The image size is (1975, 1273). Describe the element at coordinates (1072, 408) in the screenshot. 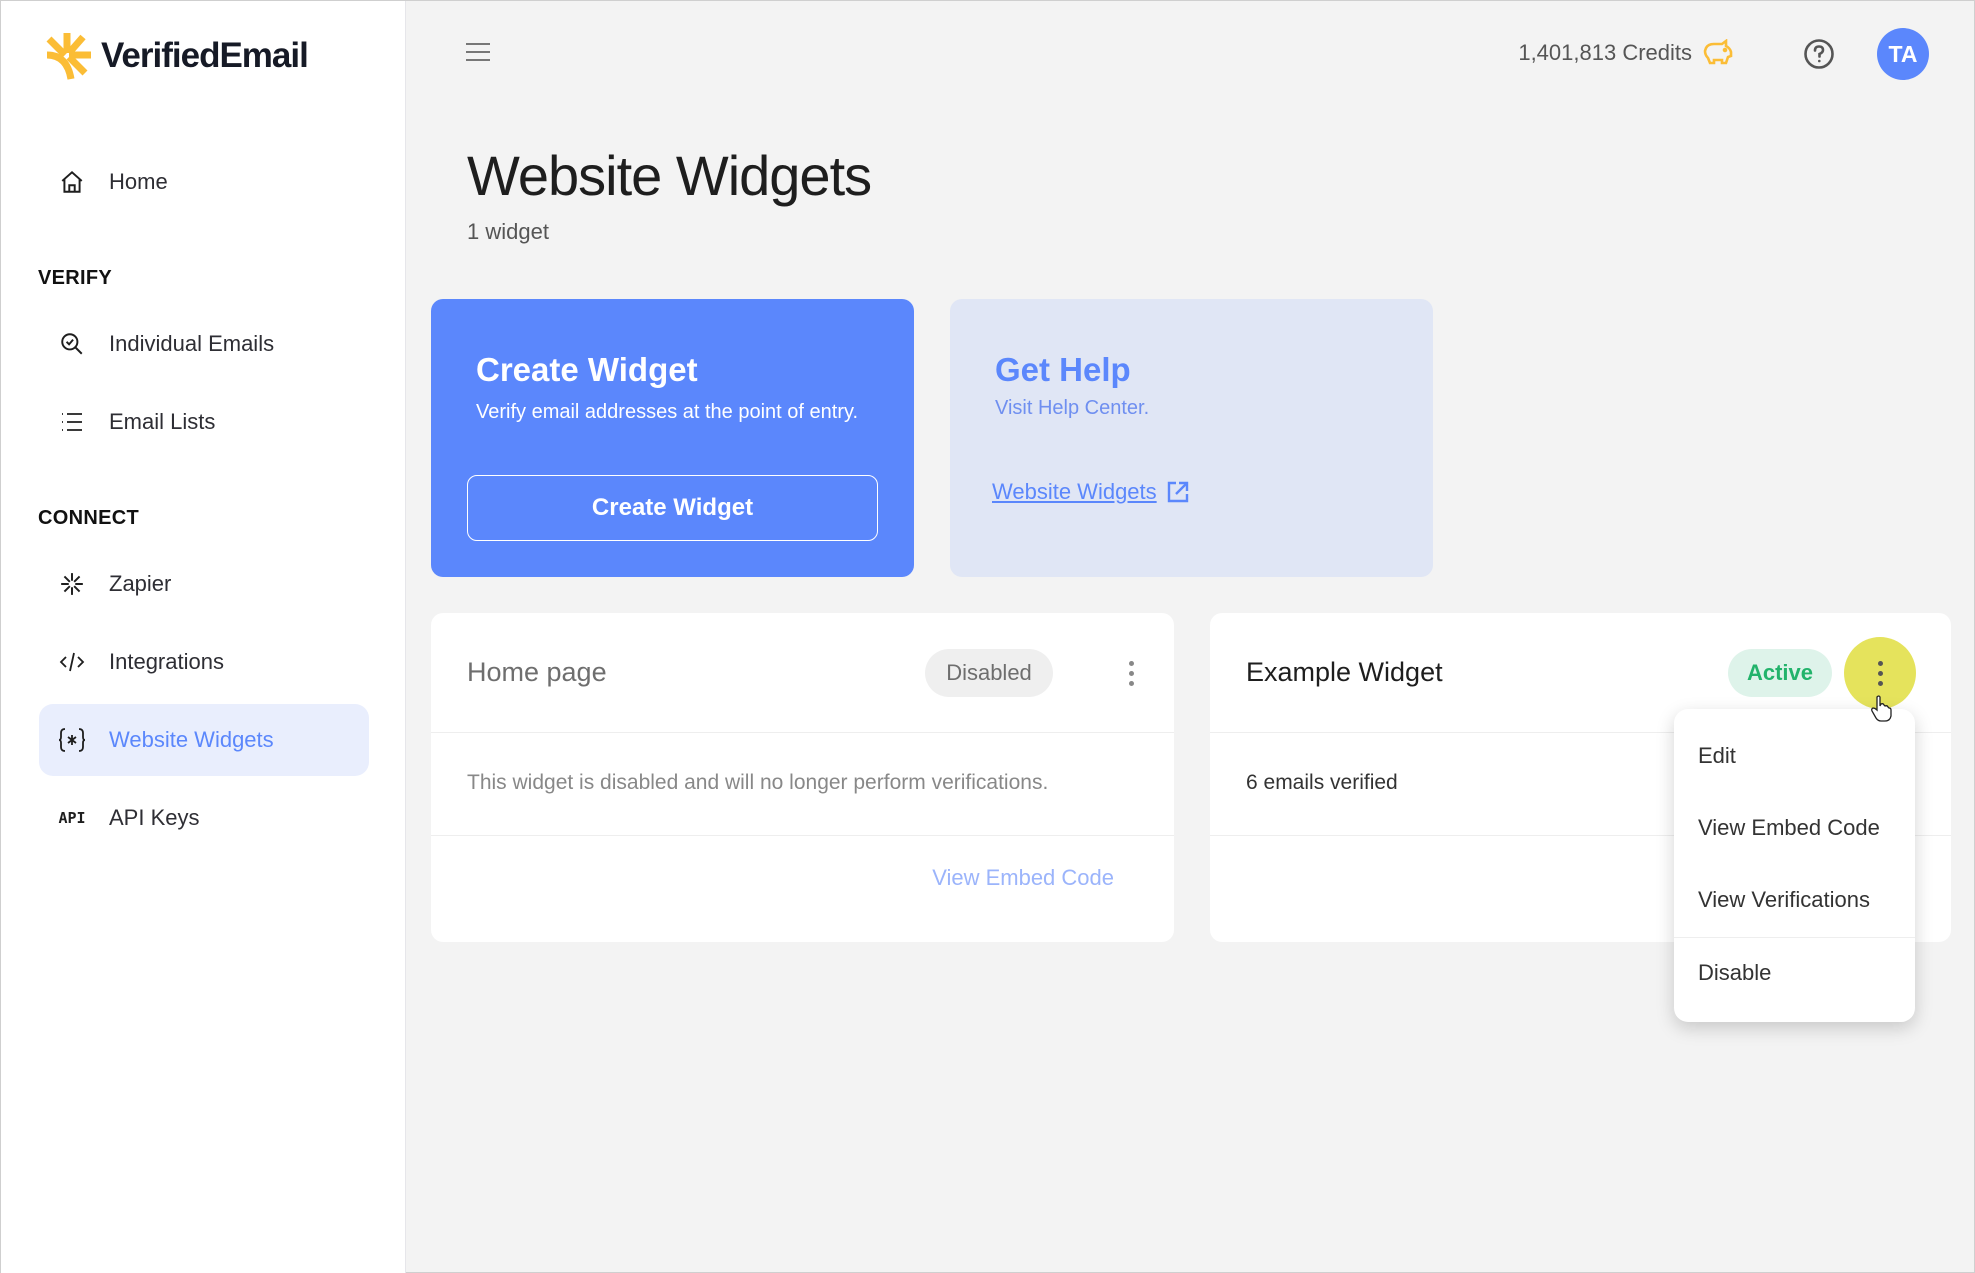

I see `get-help-description: Visit Help Center.` at that location.